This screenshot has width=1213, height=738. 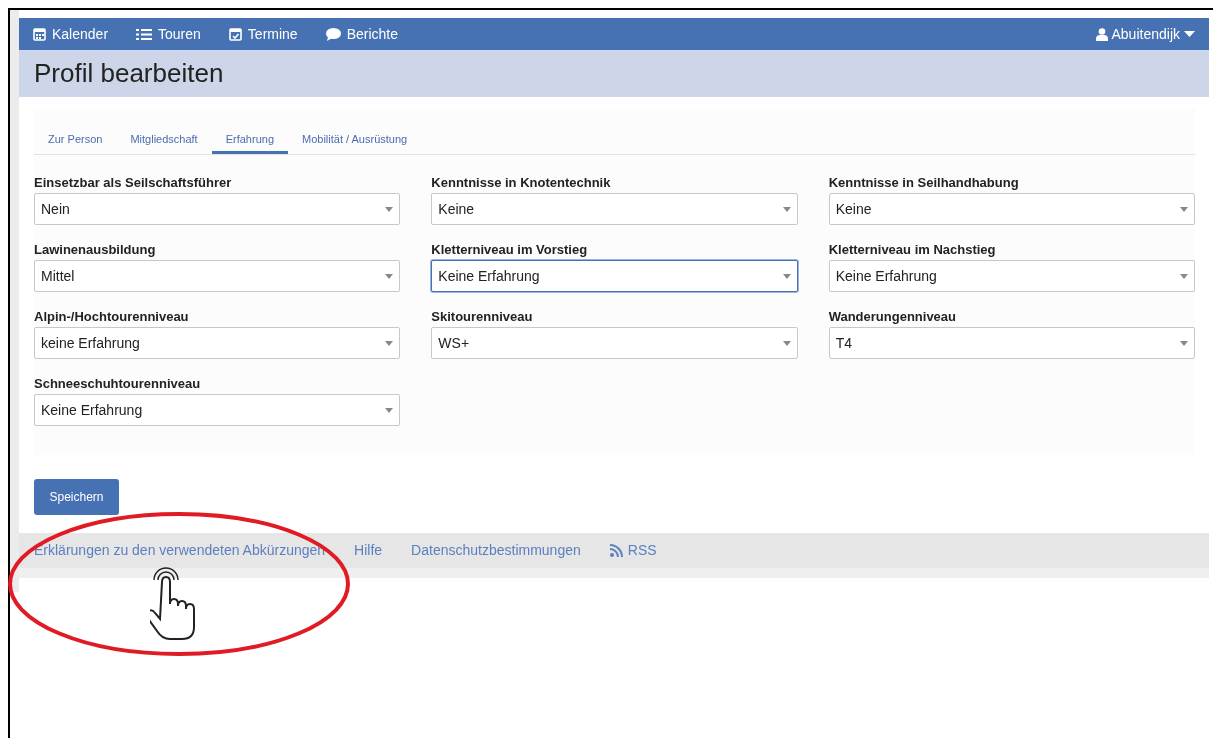 What do you see at coordinates (112, 317) in the screenshot?
I see `field-label: Alpin-/Hochtourenniveau` at bounding box center [112, 317].